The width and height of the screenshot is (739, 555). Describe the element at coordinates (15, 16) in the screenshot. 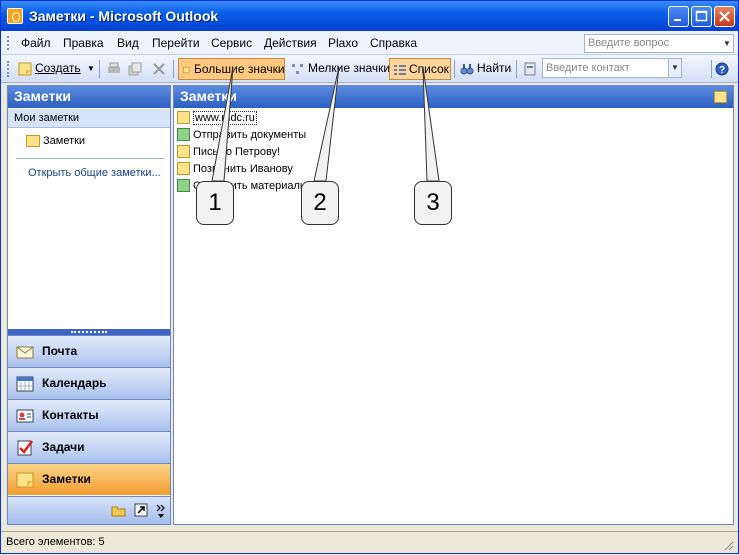

I see `outlook-app-icon` at that location.